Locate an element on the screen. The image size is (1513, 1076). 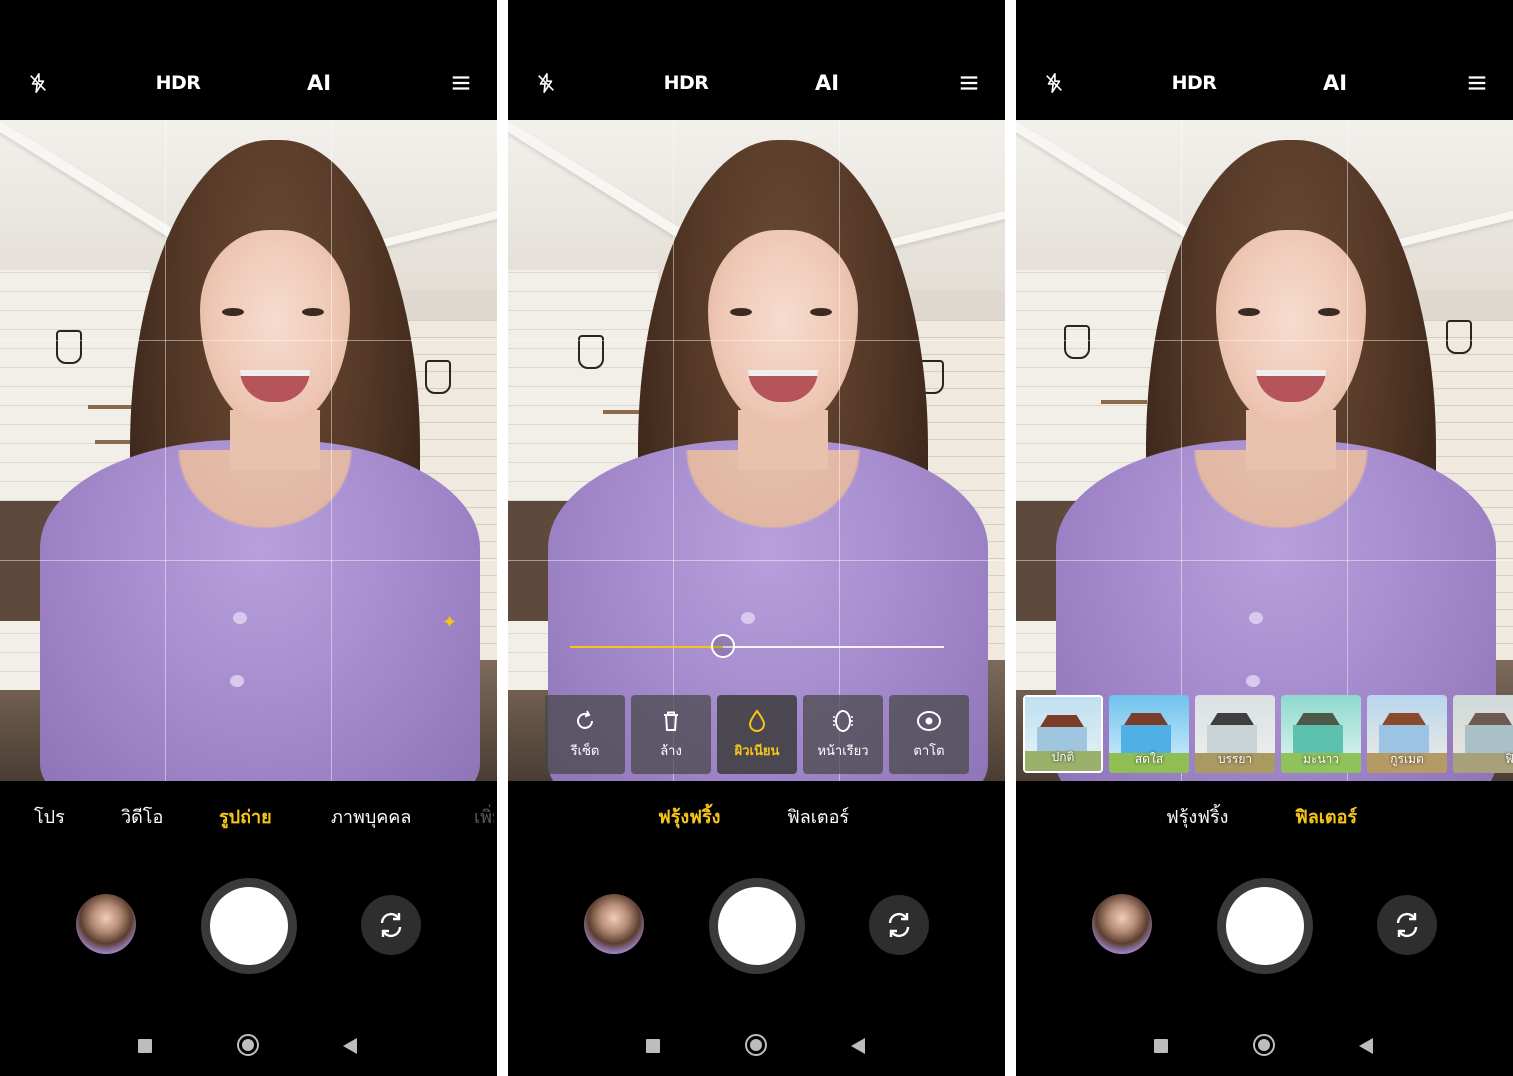
pendant-lamp-icon is located at coordinates (438, 377).